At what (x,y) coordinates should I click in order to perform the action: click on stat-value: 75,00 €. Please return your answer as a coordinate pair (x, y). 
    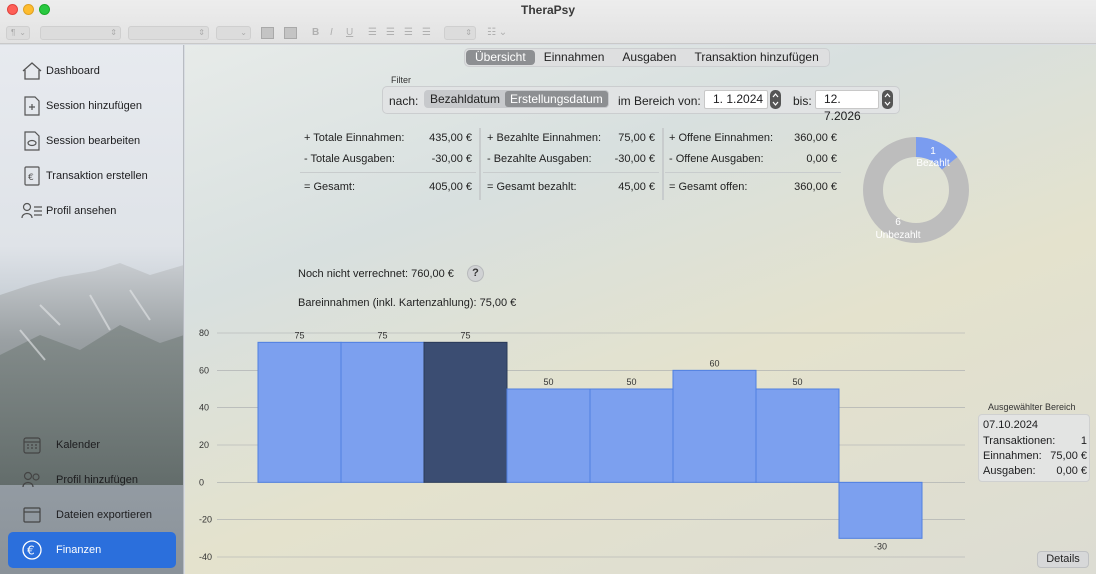
    Looking at the image, I should click on (636, 138).